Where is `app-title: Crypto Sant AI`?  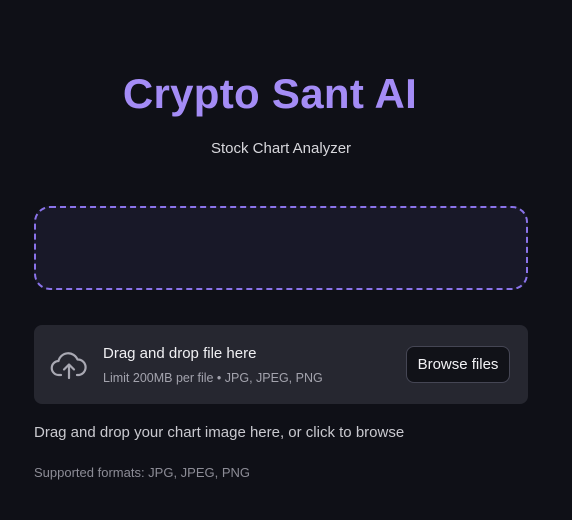 app-title: Crypto Sant AI is located at coordinates (270, 93).